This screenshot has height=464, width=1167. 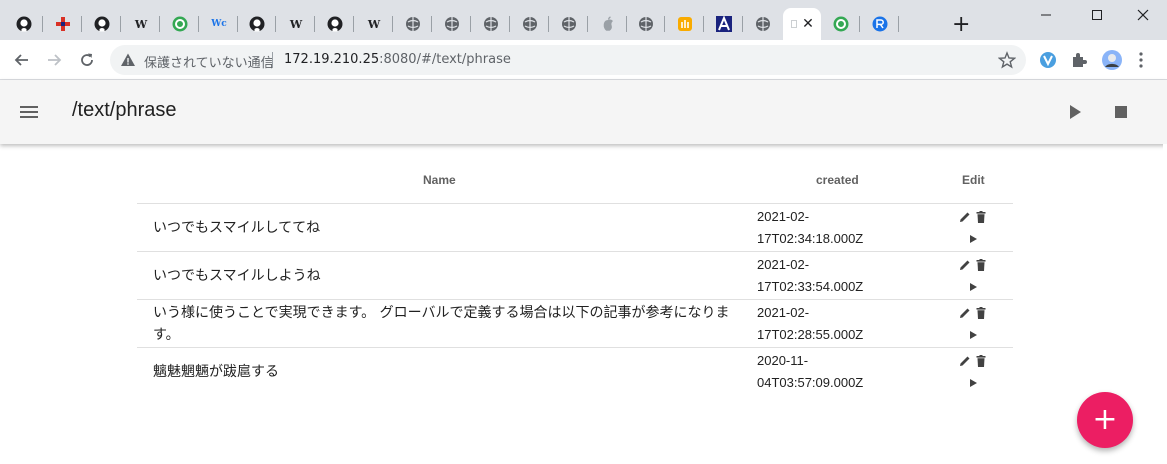 I want to click on table-row: 魑魅魍魎が跋扈する 2020-11- 04T03:57:09.000Z, so click(x=575, y=372).